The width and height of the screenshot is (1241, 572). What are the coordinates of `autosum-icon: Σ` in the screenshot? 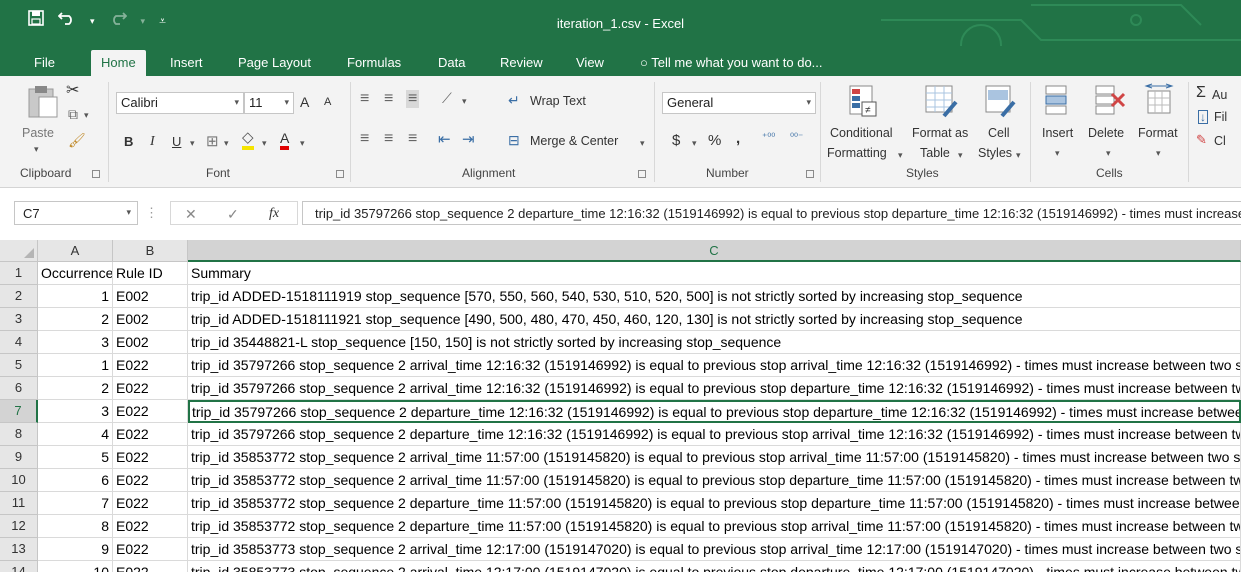 It's located at (1201, 93).